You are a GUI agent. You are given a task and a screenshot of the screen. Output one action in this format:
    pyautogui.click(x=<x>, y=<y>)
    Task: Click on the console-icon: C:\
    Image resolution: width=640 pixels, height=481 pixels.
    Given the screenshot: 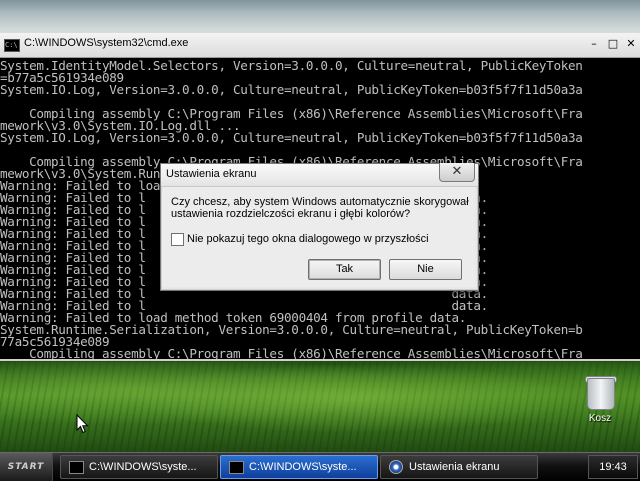 What is the action you would take?
    pyautogui.click(x=12, y=45)
    